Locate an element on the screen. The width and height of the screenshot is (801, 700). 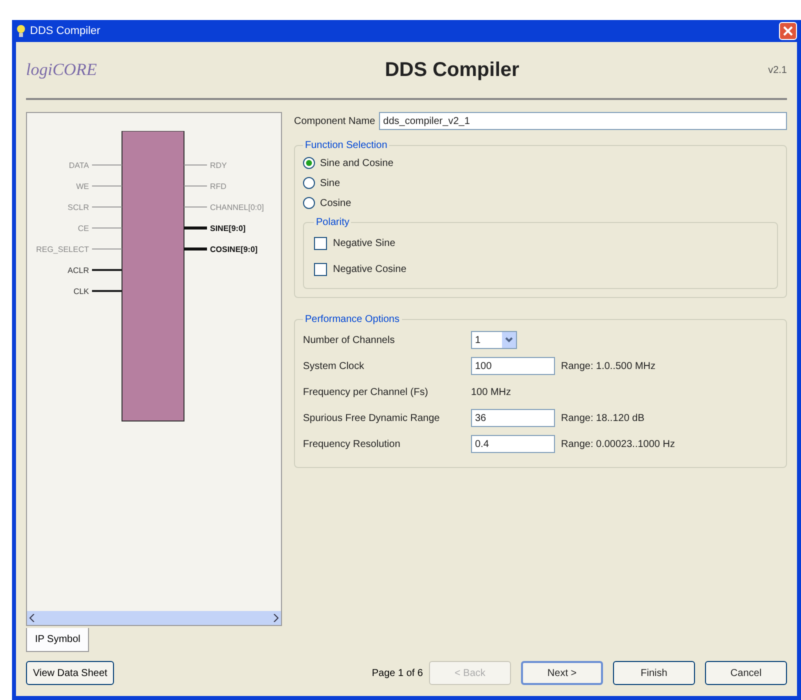
radio-label: Cosine is located at coordinates (336, 203).